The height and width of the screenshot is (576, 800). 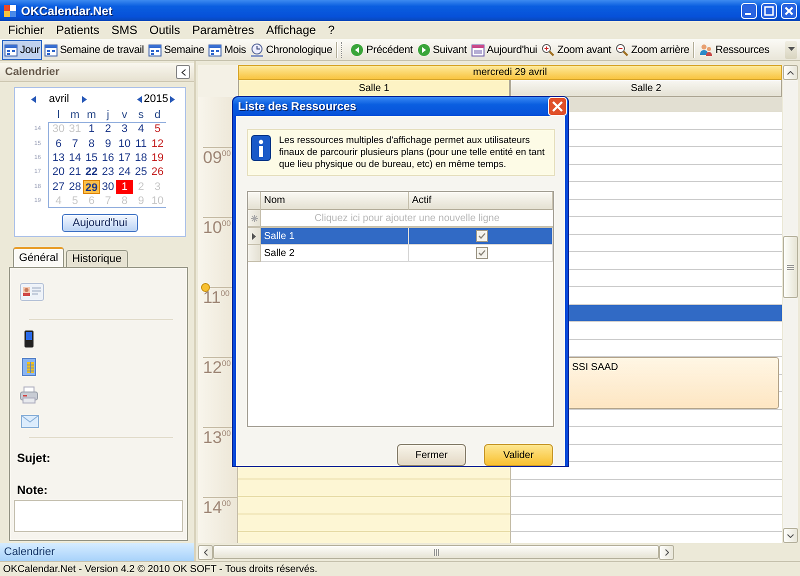 I want to click on new-row-icon, so click(x=254, y=218).